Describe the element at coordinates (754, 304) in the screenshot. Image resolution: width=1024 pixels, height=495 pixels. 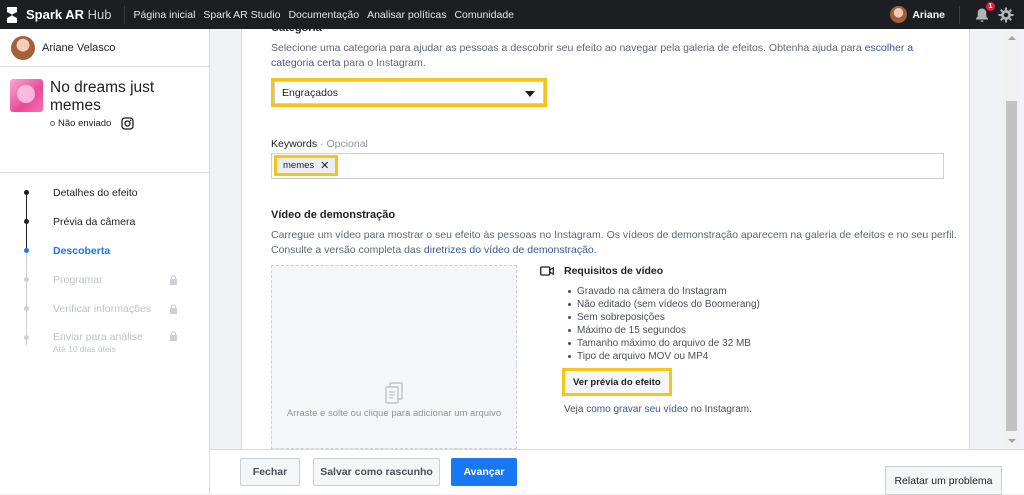
I see `list-item: Não editado (sem vídeos do Boomerang)` at that location.